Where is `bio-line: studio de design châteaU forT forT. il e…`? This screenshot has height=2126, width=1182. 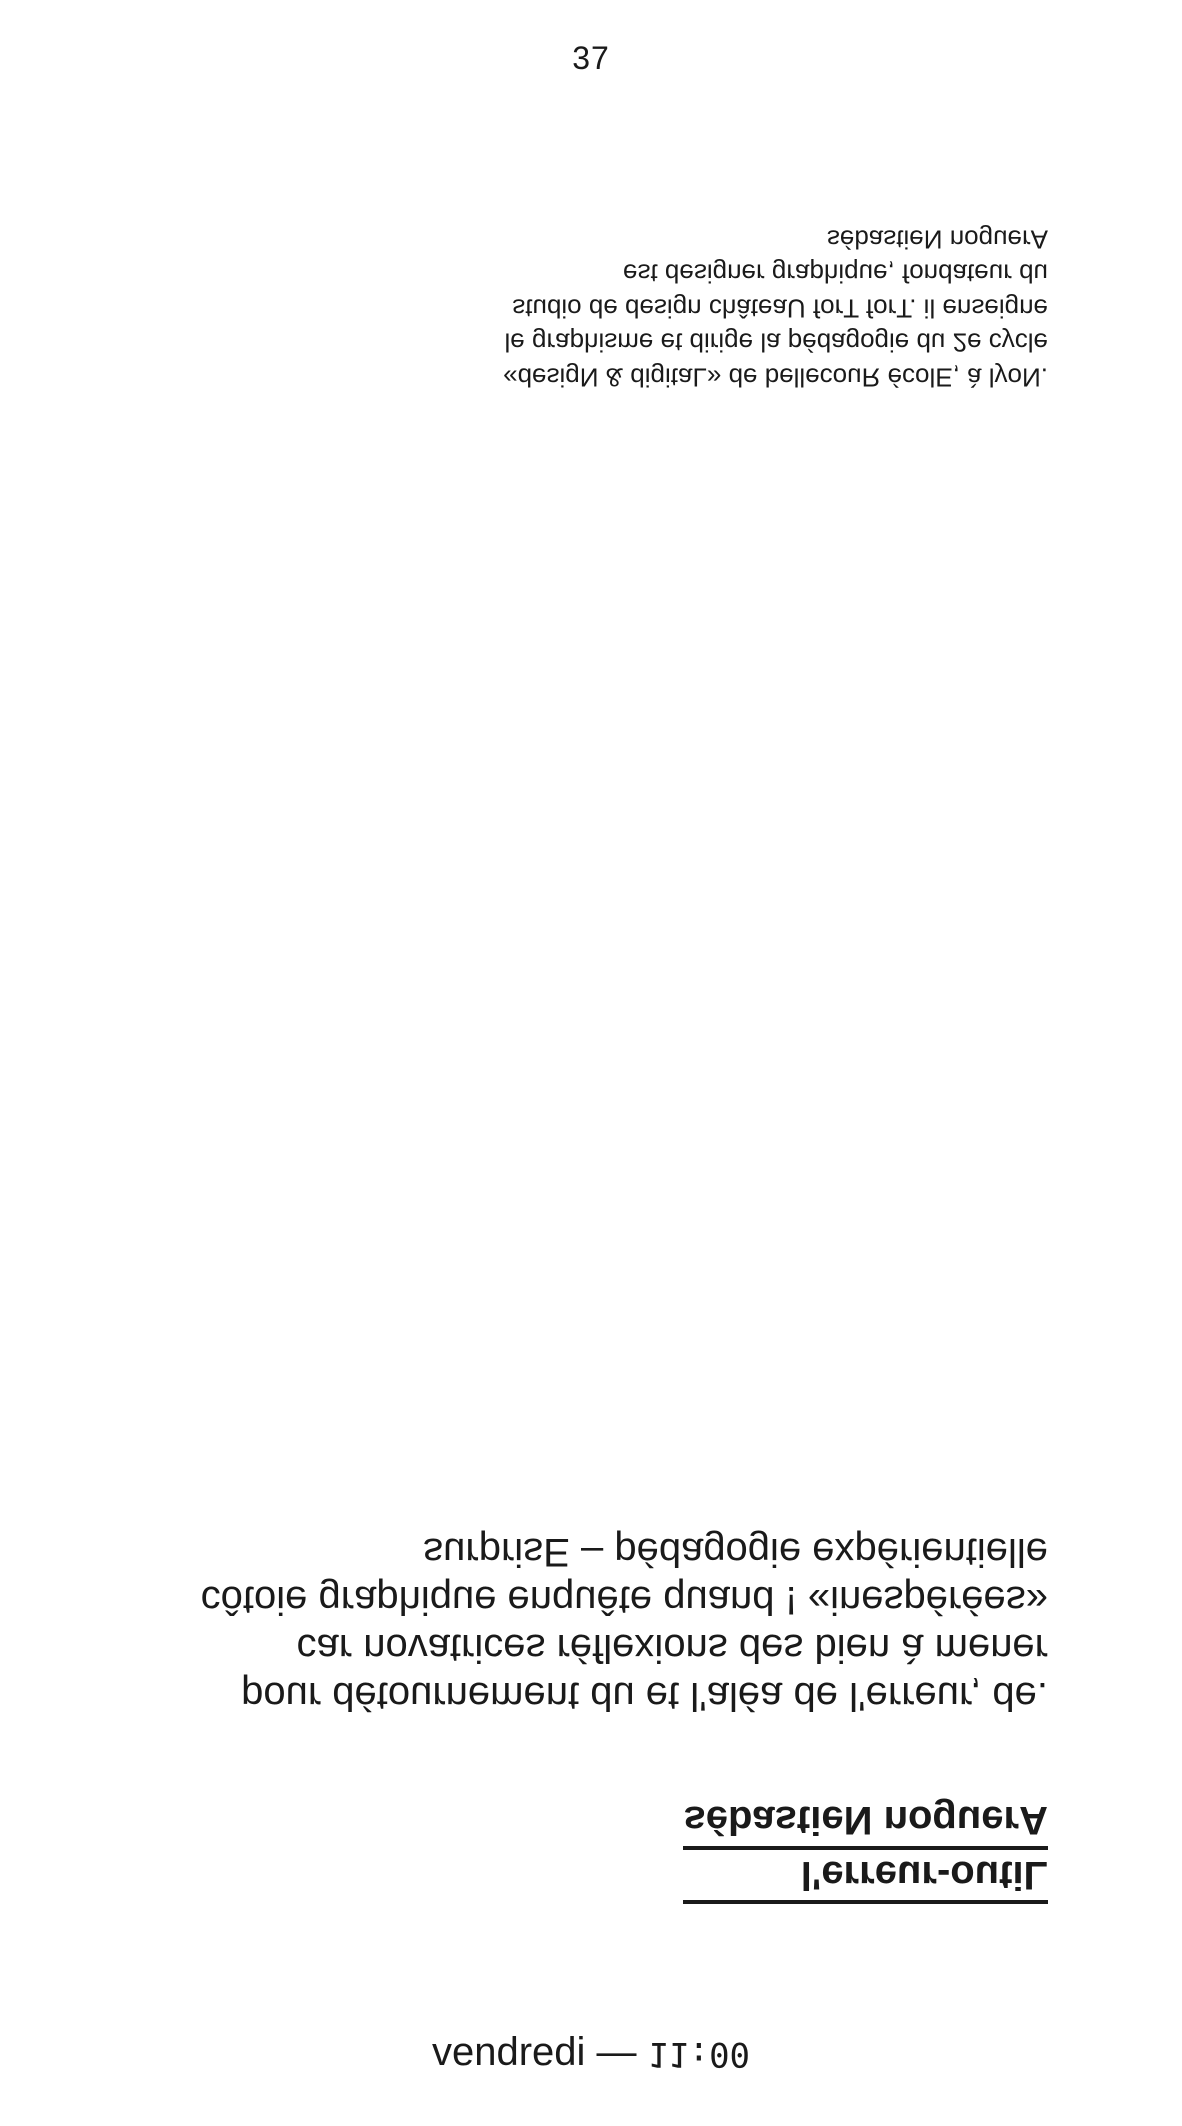 bio-line: studio de design châteaU forT forT. il e… is located at coordinates (780, 308).